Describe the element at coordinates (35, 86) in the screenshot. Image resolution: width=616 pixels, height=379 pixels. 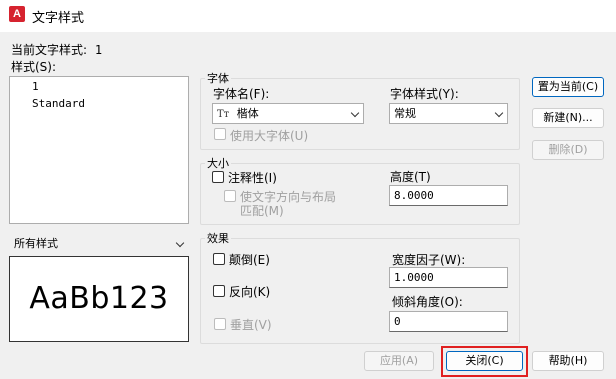
I see `style-list-item: 1` at that location.